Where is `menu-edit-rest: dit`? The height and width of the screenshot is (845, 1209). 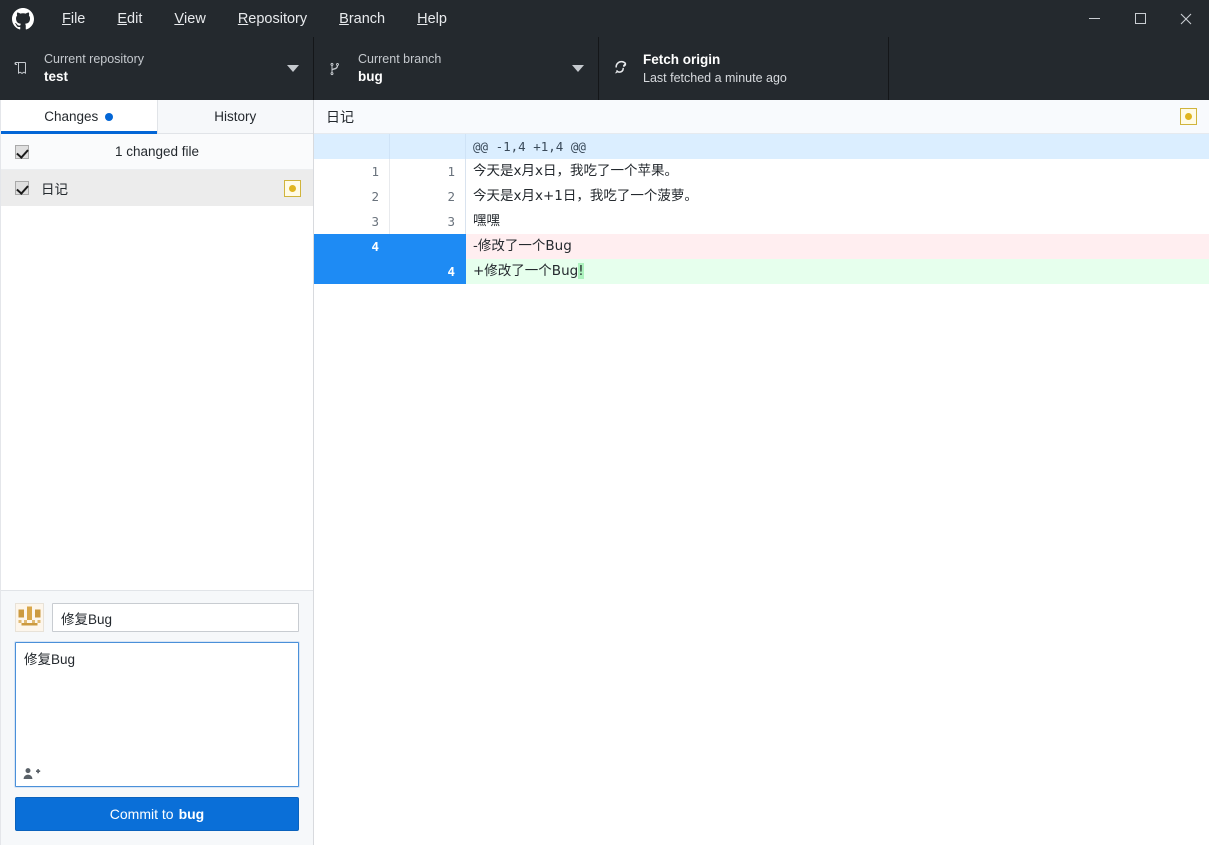 menu-edit-rest: dit is located at coordinates (135, 18).